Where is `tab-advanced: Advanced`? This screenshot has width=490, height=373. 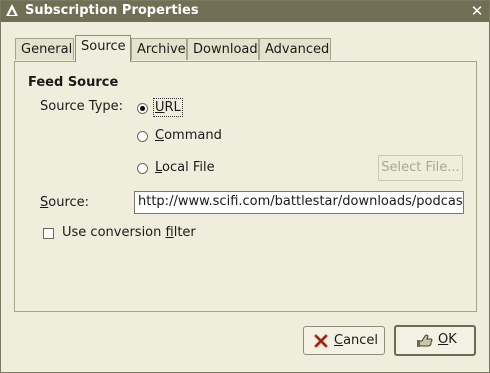
tab-advanced: Advanced is located at coordinates (295, 49).